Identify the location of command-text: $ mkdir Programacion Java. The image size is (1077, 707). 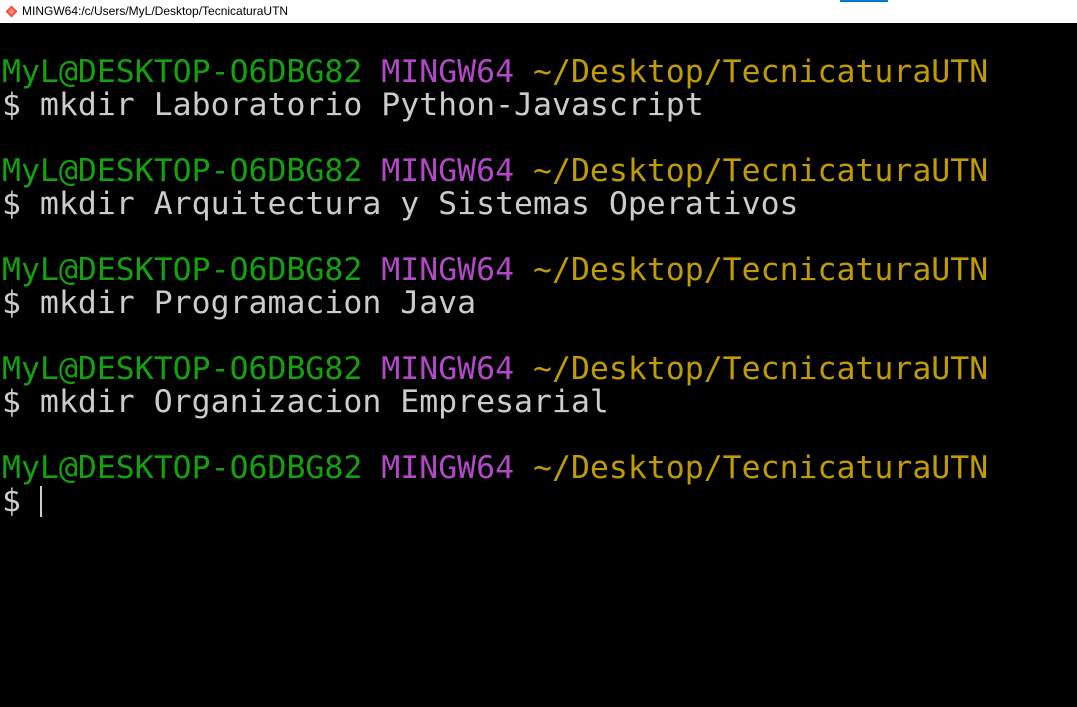
(239, 303).